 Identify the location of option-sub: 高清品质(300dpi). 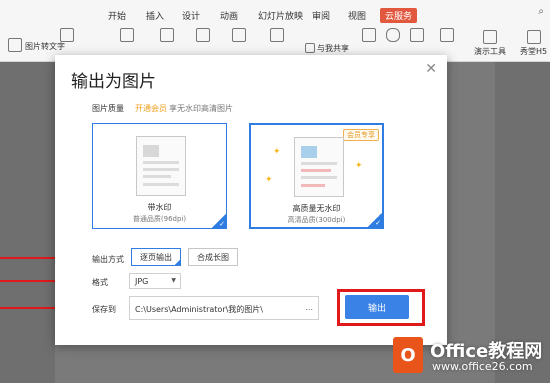
(316, 220).